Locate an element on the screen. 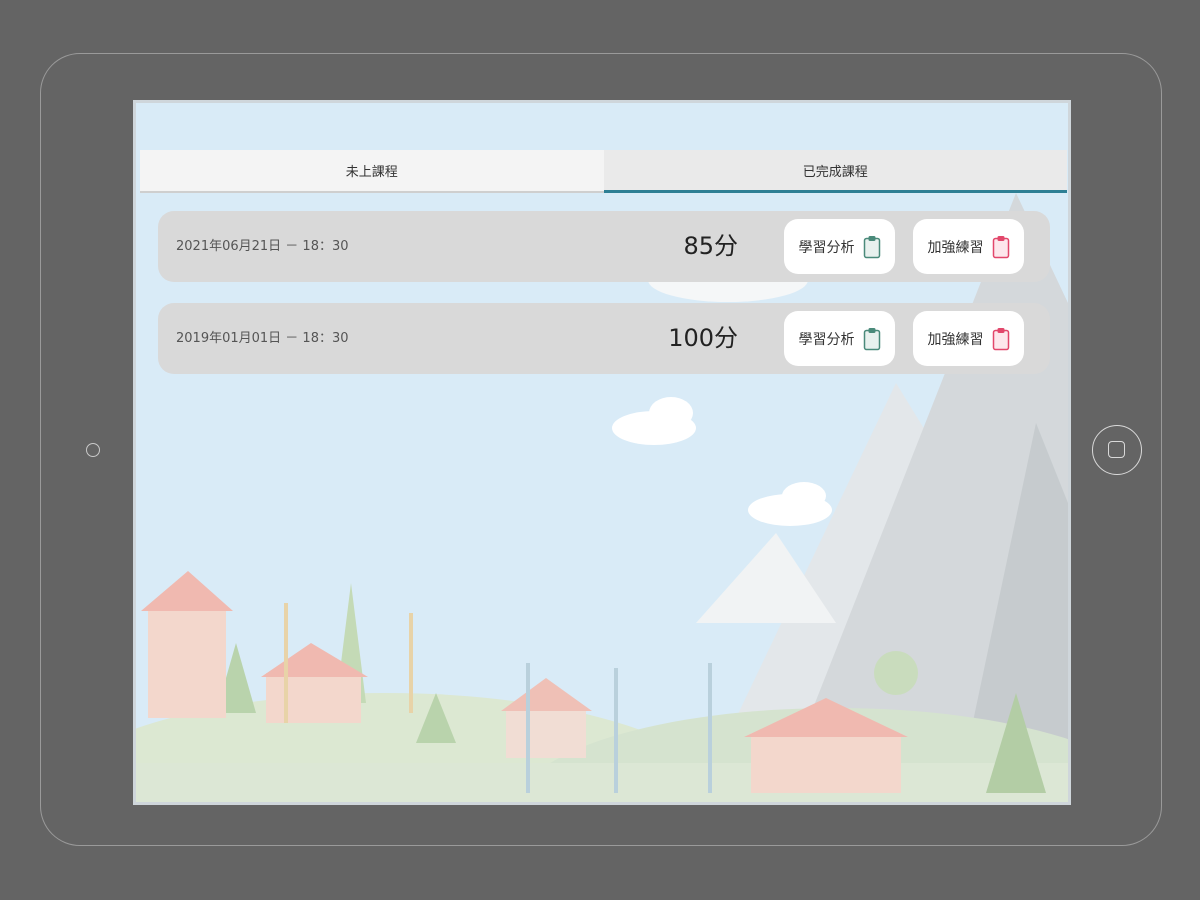 The width and height of the screenshot is (1200, 900). session-score: 85分 is located at coordinates (710, 246).